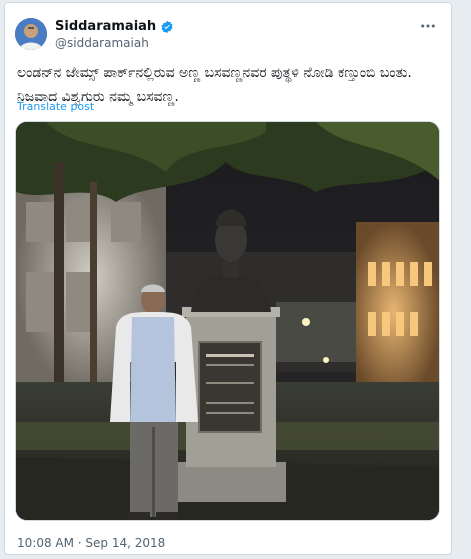  Describe the element at coordinates (105, 26) in the screenshot. I see `author-name: Siddaramaiah` at that location.